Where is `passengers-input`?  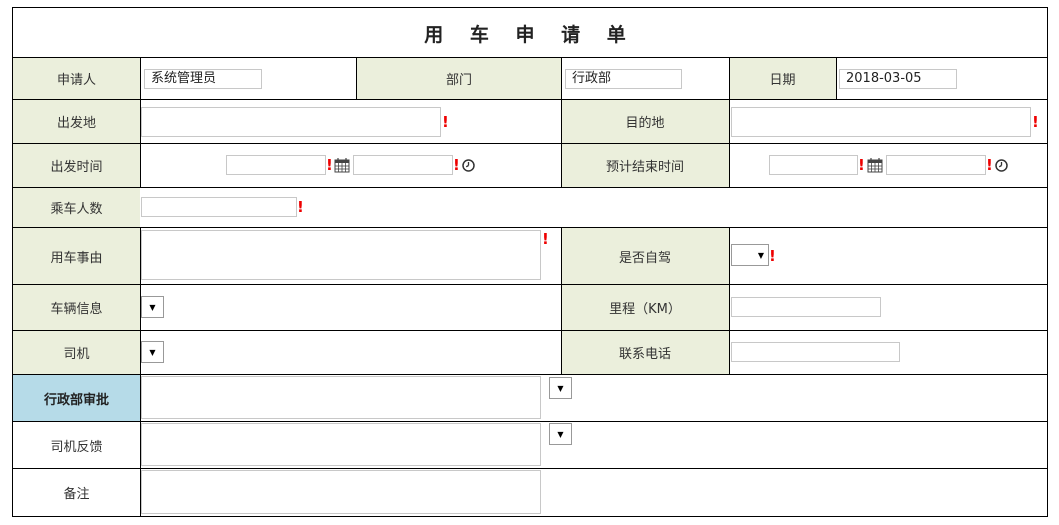
passengers-input is located at coordinates (219, 207).